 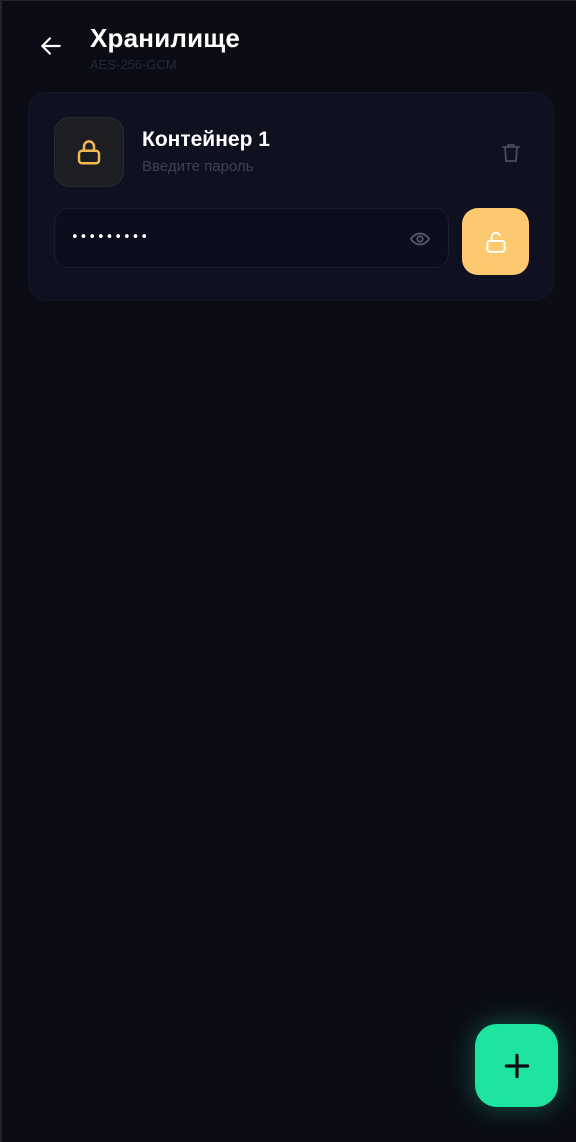 I want to click on eye-icon, so click(x=420, y=239).